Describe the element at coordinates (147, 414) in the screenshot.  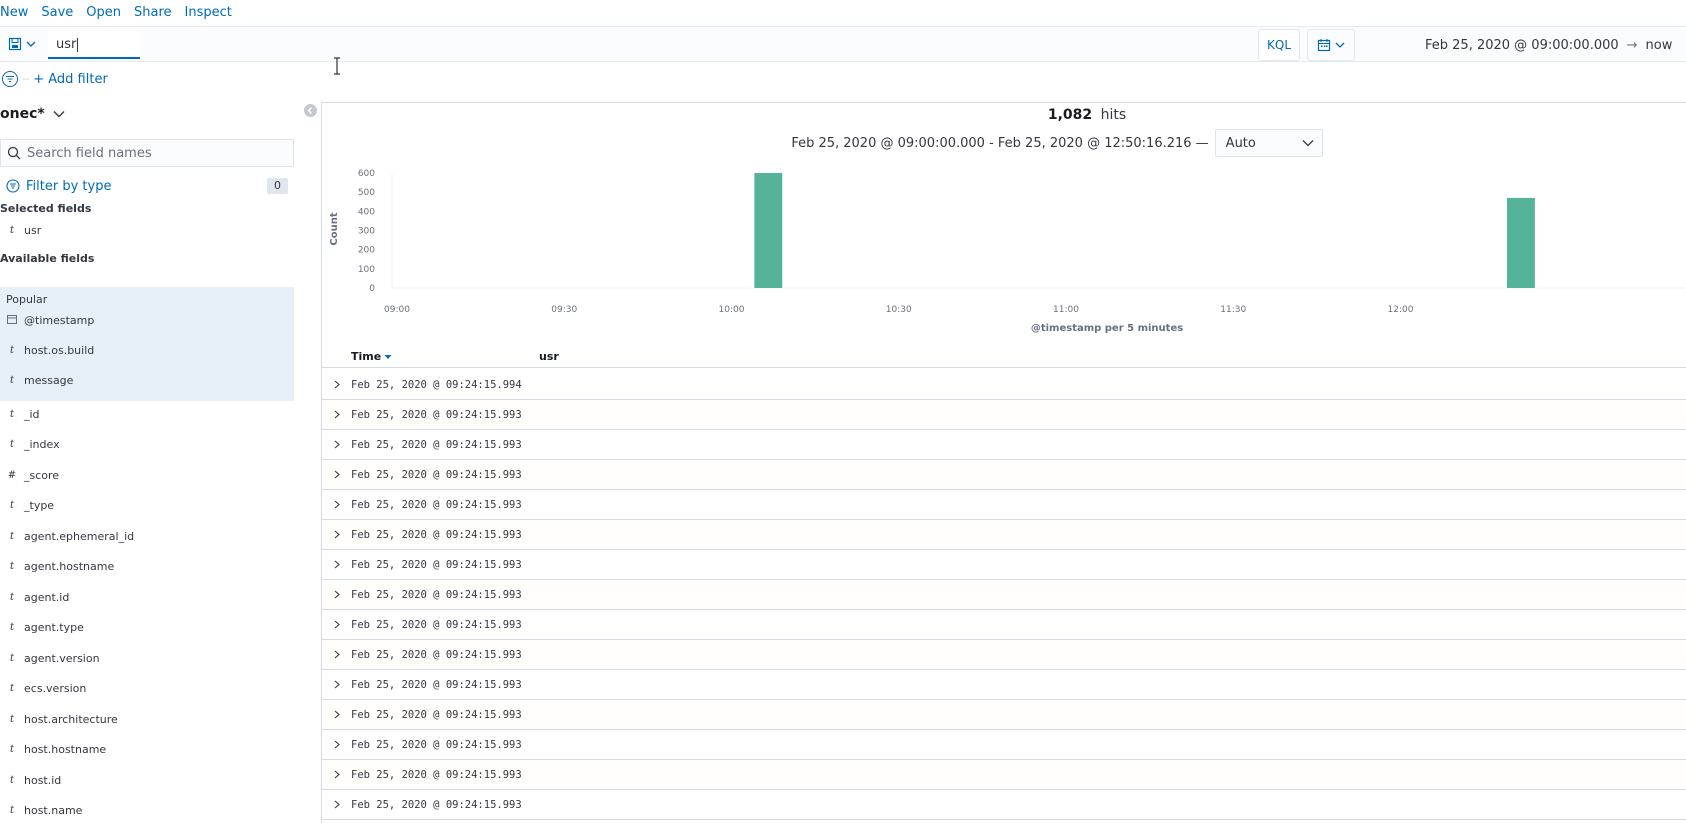
I see `field-item: t _id` at that location.